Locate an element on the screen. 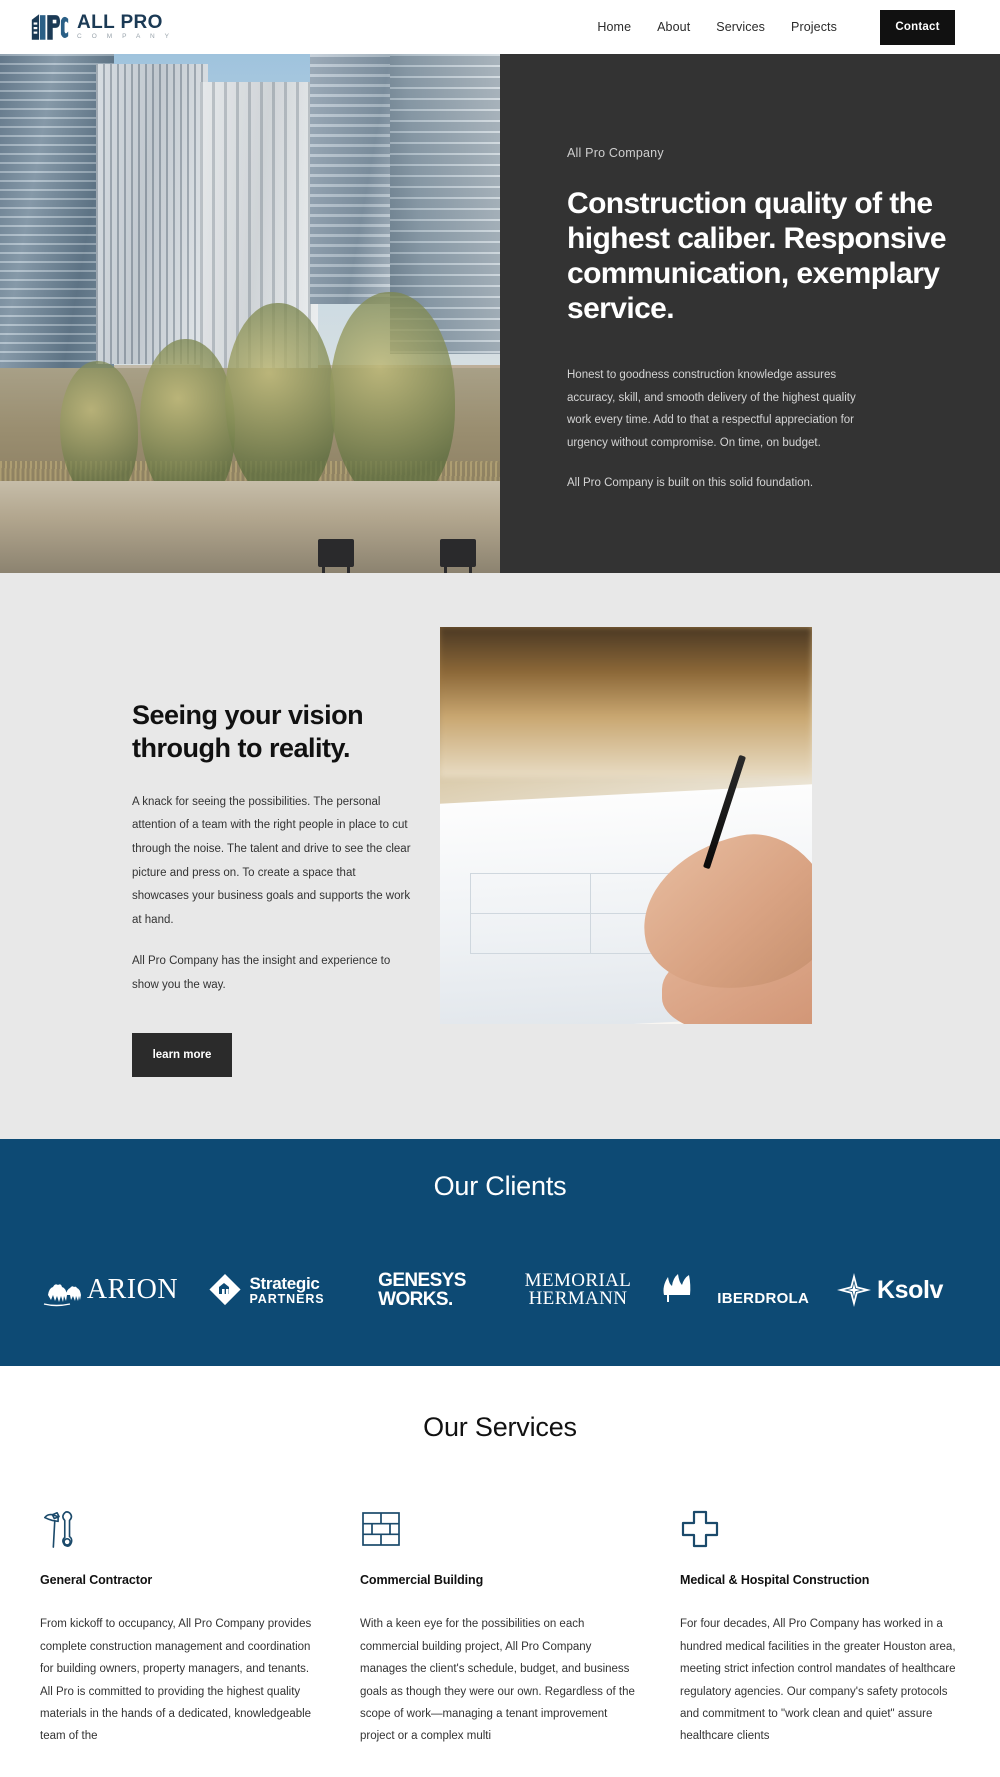 The image size is (1000, 1777). hammer-wrench-icon is located at coordinates (58, 1530).